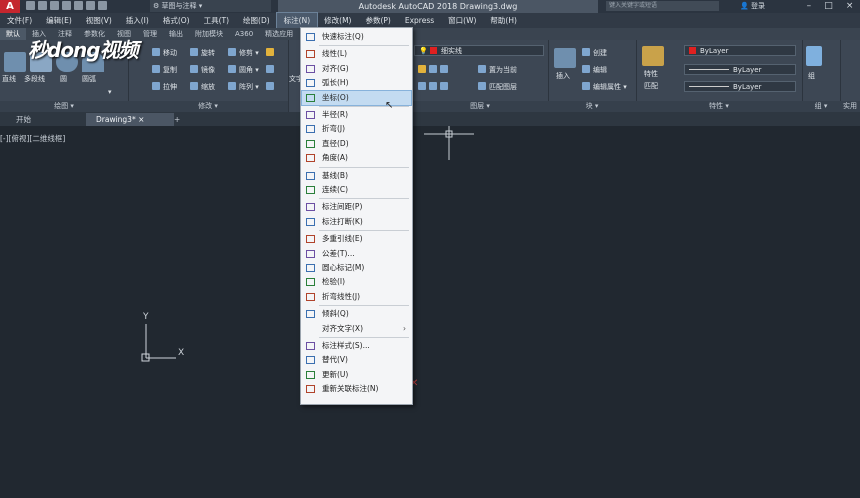 This screenshot has height=498, width=860. Describe the element at coordinates (356, 389) in the screenshot. I see `dim-menu-item: 重新关联标注(N)` at that location.